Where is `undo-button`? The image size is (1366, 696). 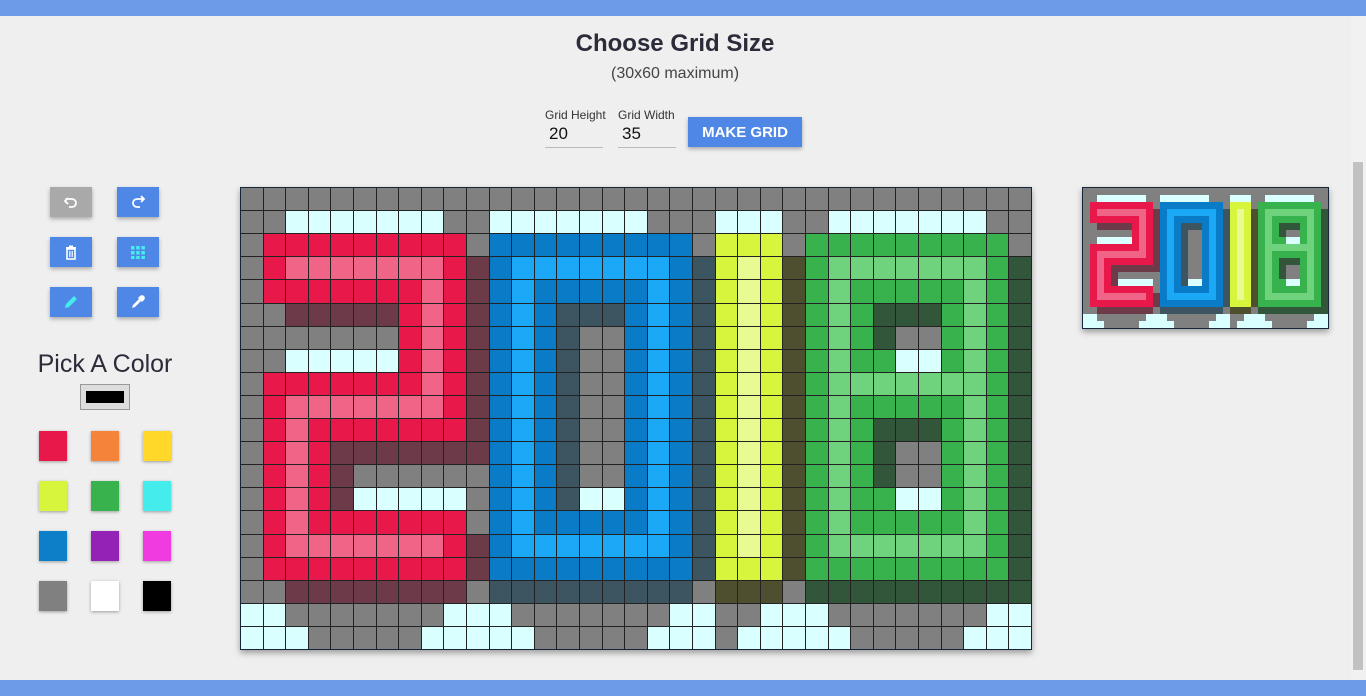 undo-button is located at coordinates (71, 202).